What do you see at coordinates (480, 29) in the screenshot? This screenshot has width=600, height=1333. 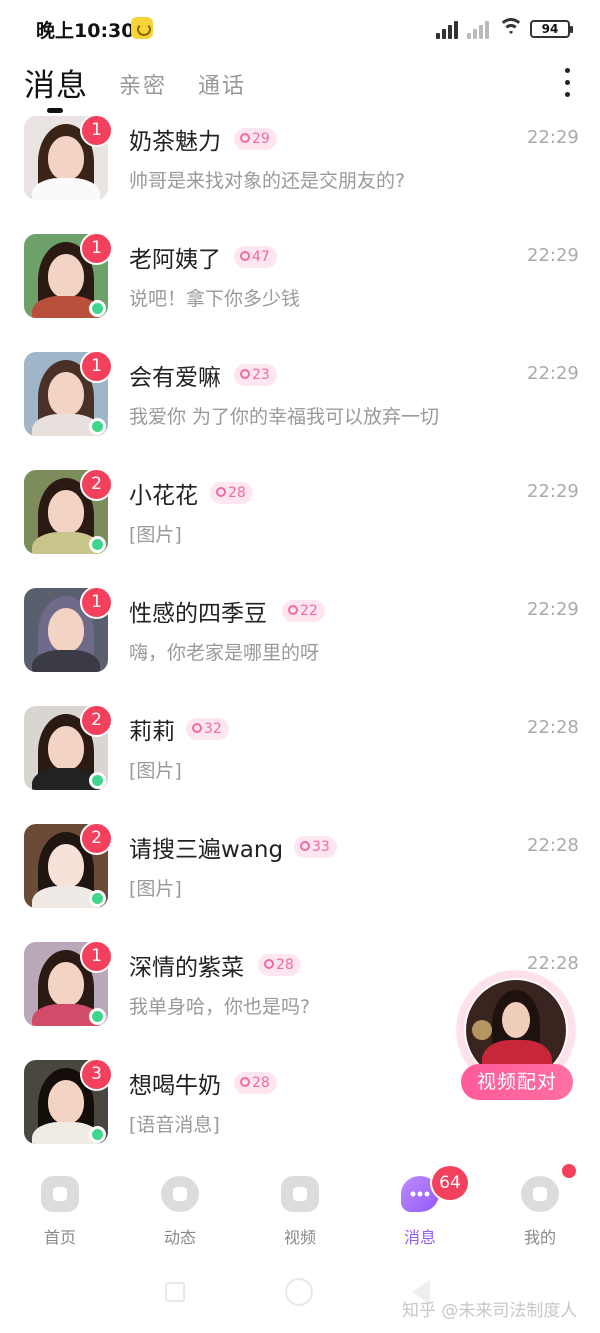 I see `signal-2-icon` at bounding box center [480, 29].